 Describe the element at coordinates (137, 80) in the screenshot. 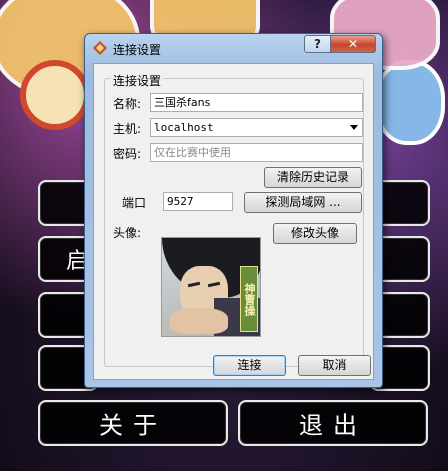

I see `group-title: 连接设置` at that location.